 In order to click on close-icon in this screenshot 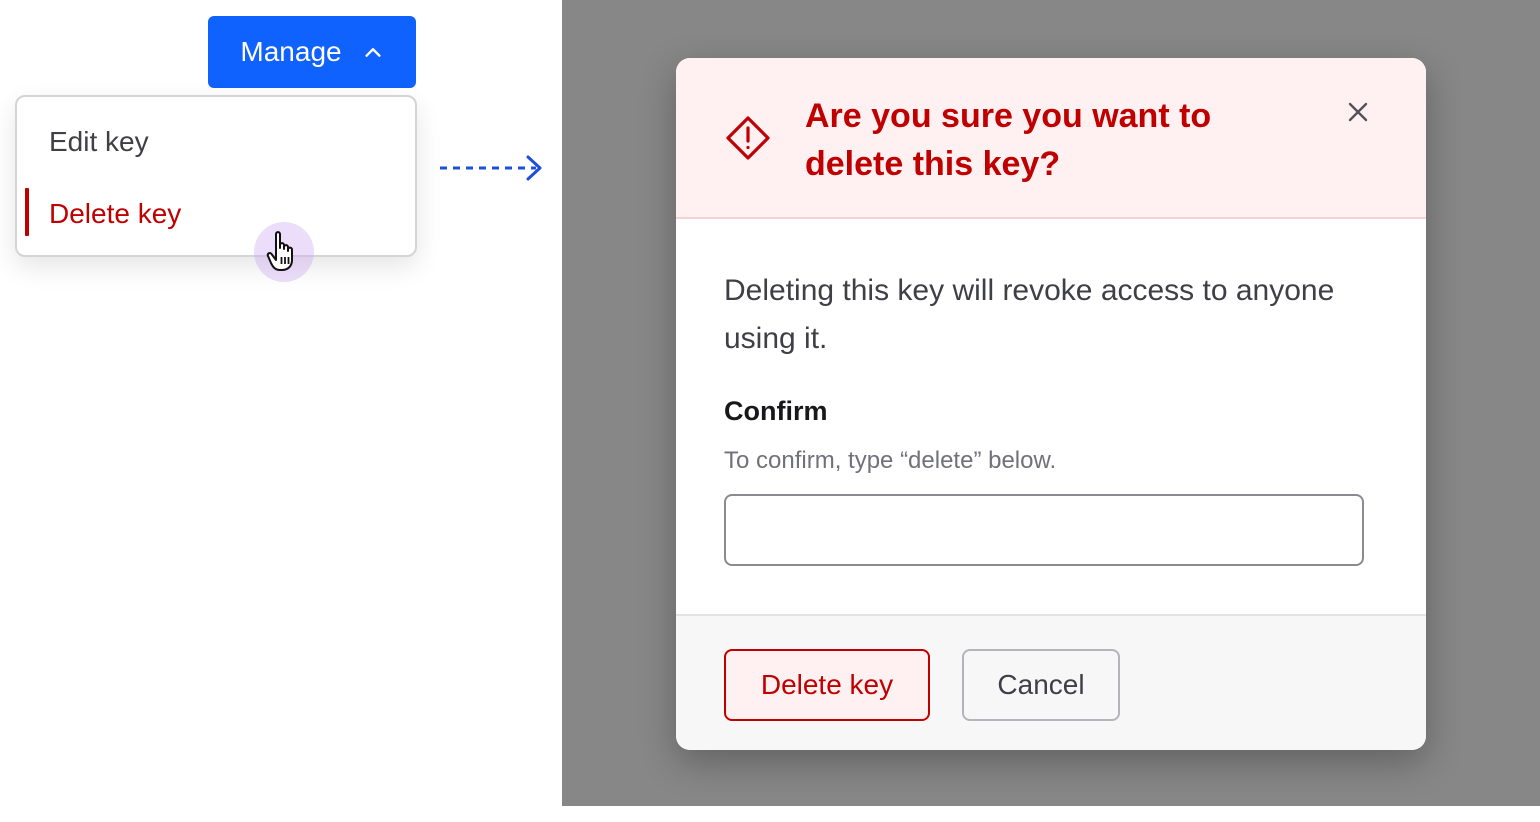, I will do `click(1358, 112)`.